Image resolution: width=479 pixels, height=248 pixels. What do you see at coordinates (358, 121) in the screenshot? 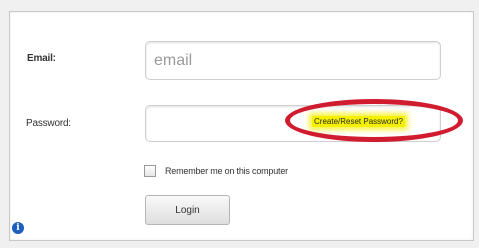
I see `create-reset-password-link: Create/Reset Password?` at bounding box center [358, 121].